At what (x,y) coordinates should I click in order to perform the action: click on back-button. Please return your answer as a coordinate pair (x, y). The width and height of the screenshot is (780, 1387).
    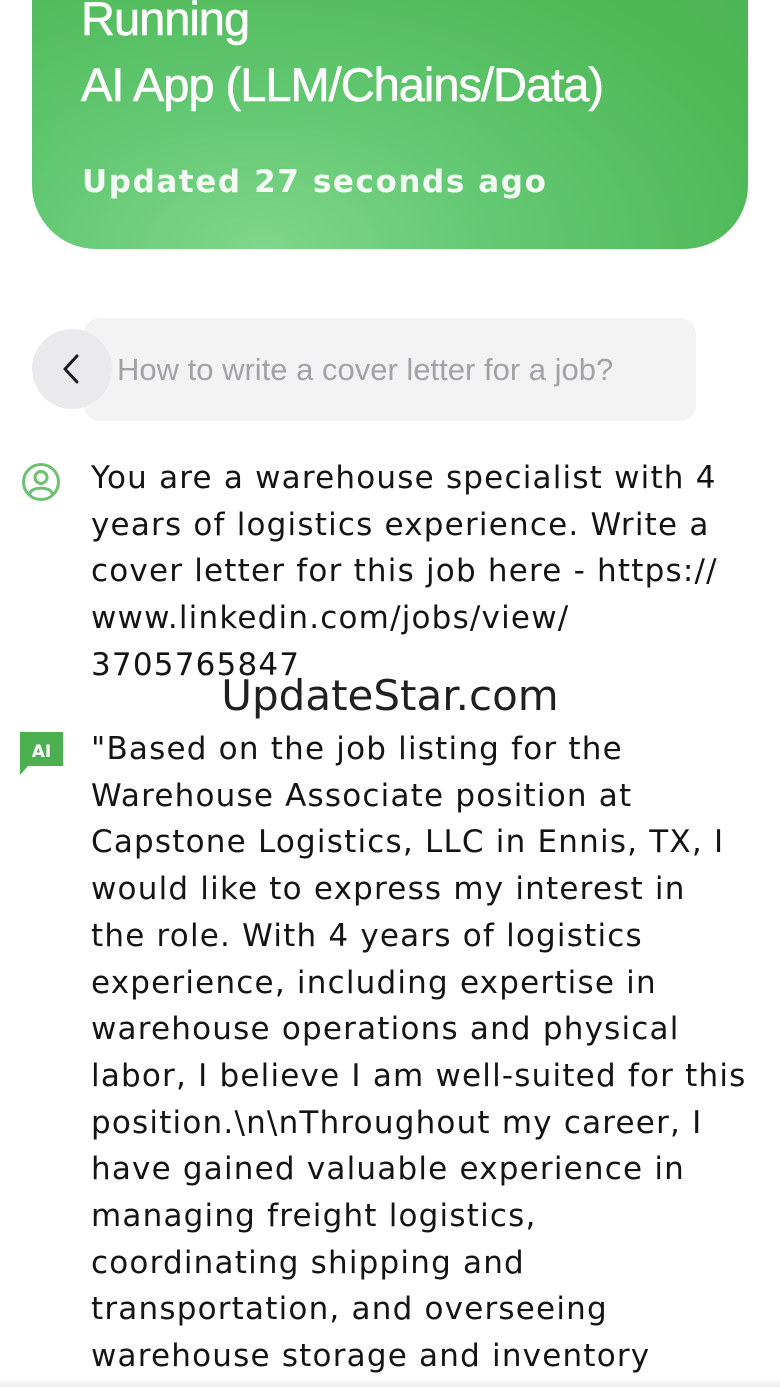
    Looking at the image, I should click on (72, 369).